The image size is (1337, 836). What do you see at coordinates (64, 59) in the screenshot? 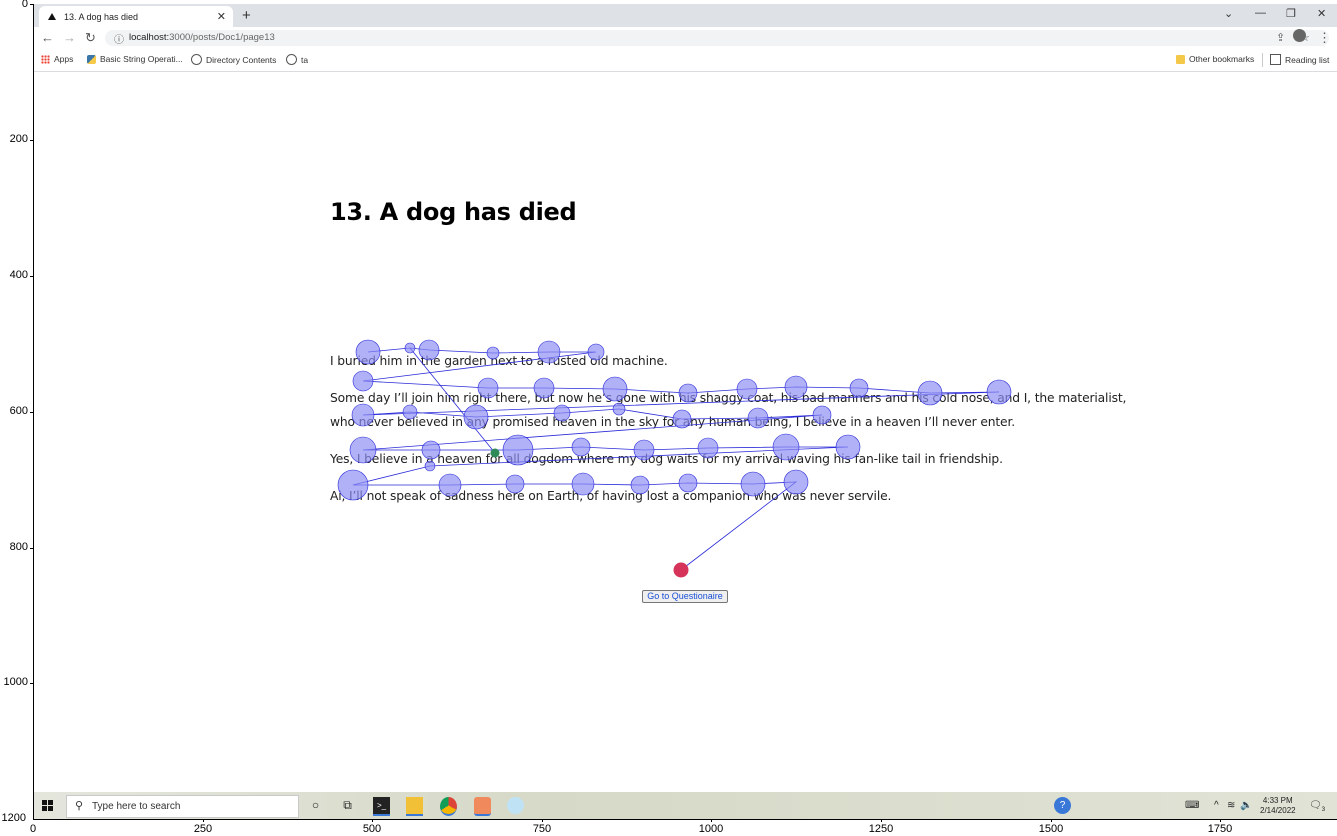
I see `bookmark-label: Apps` at bounding box center [64, 59].